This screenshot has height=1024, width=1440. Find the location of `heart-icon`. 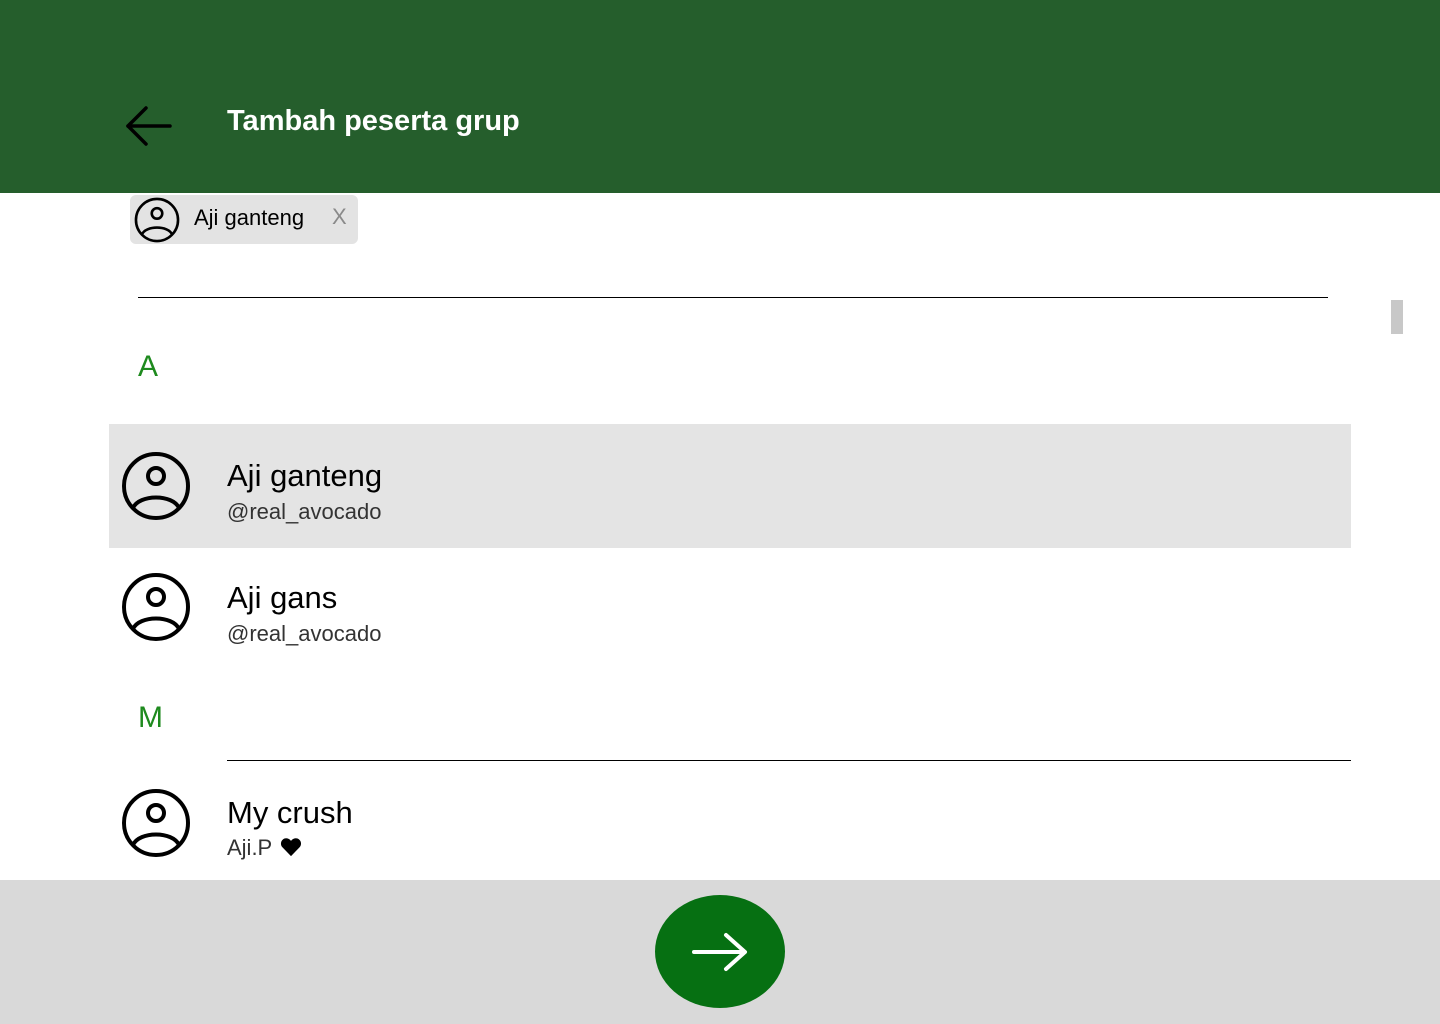

heart-icon is located at coordinates (291, 847).